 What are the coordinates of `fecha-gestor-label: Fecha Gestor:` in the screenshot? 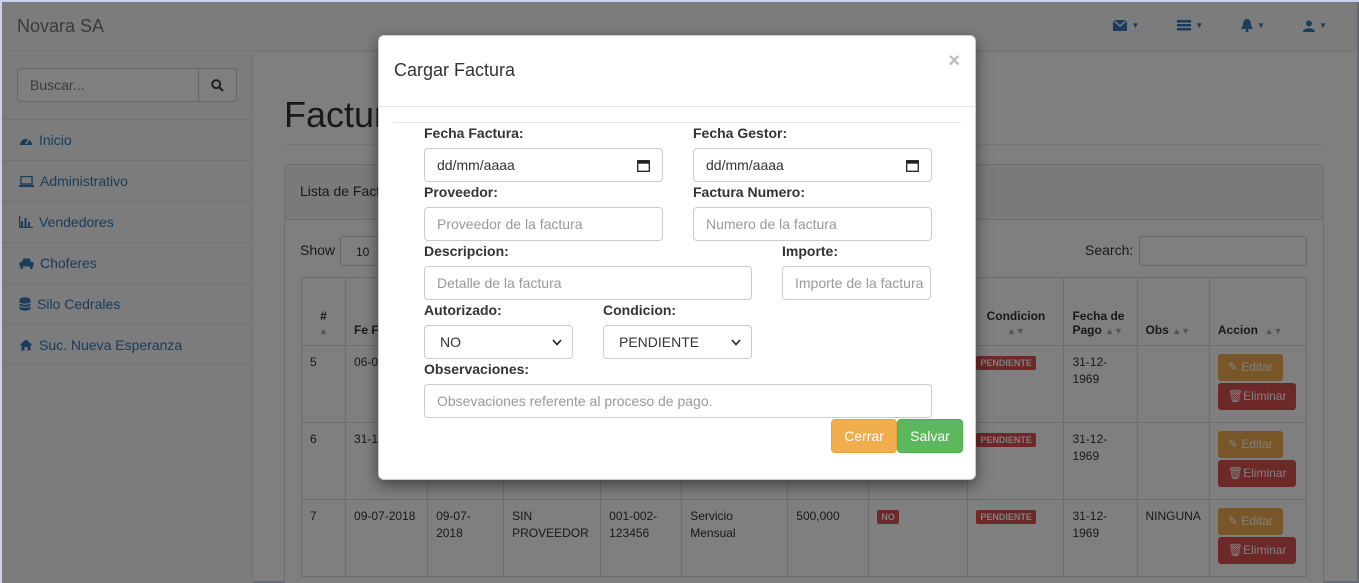 It's located at (740, 133).